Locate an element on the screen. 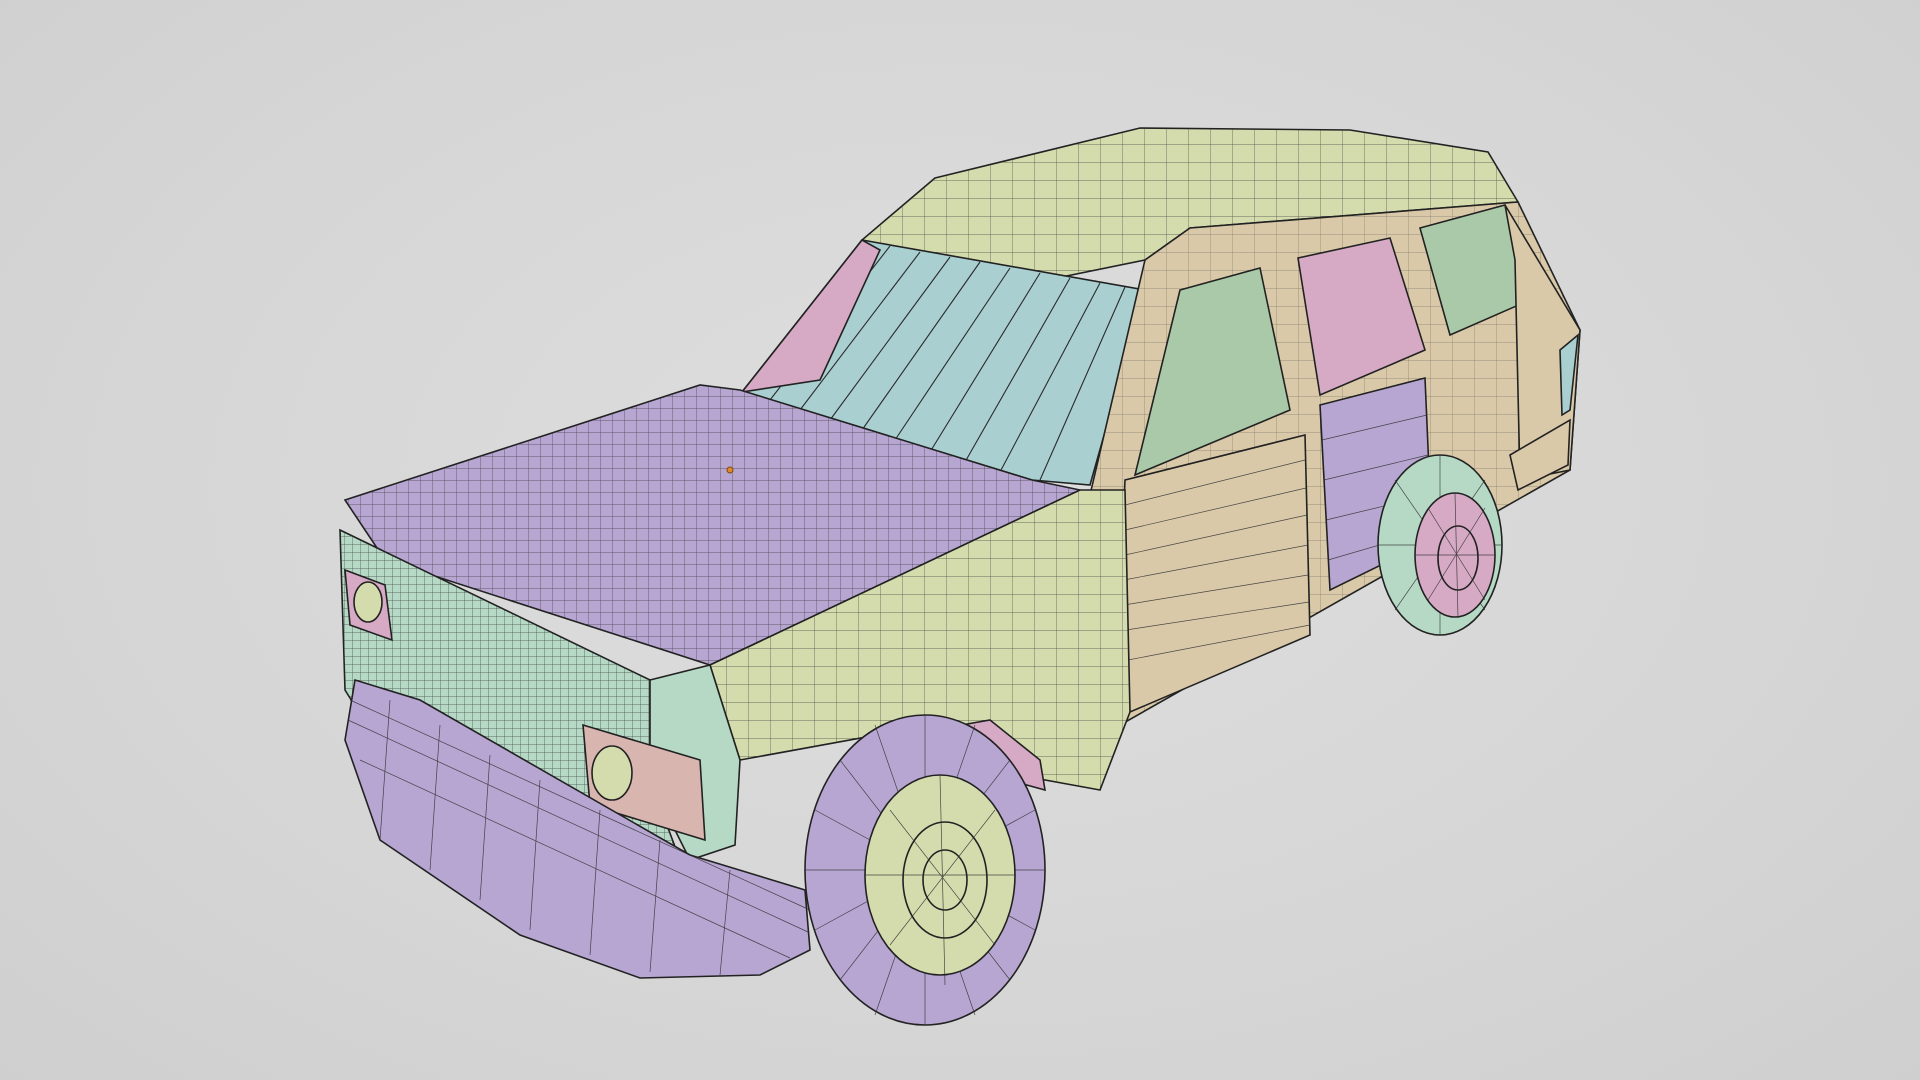 This screenshot has width=1920, height=1080. front-door is located at coordinates (1215, 573).